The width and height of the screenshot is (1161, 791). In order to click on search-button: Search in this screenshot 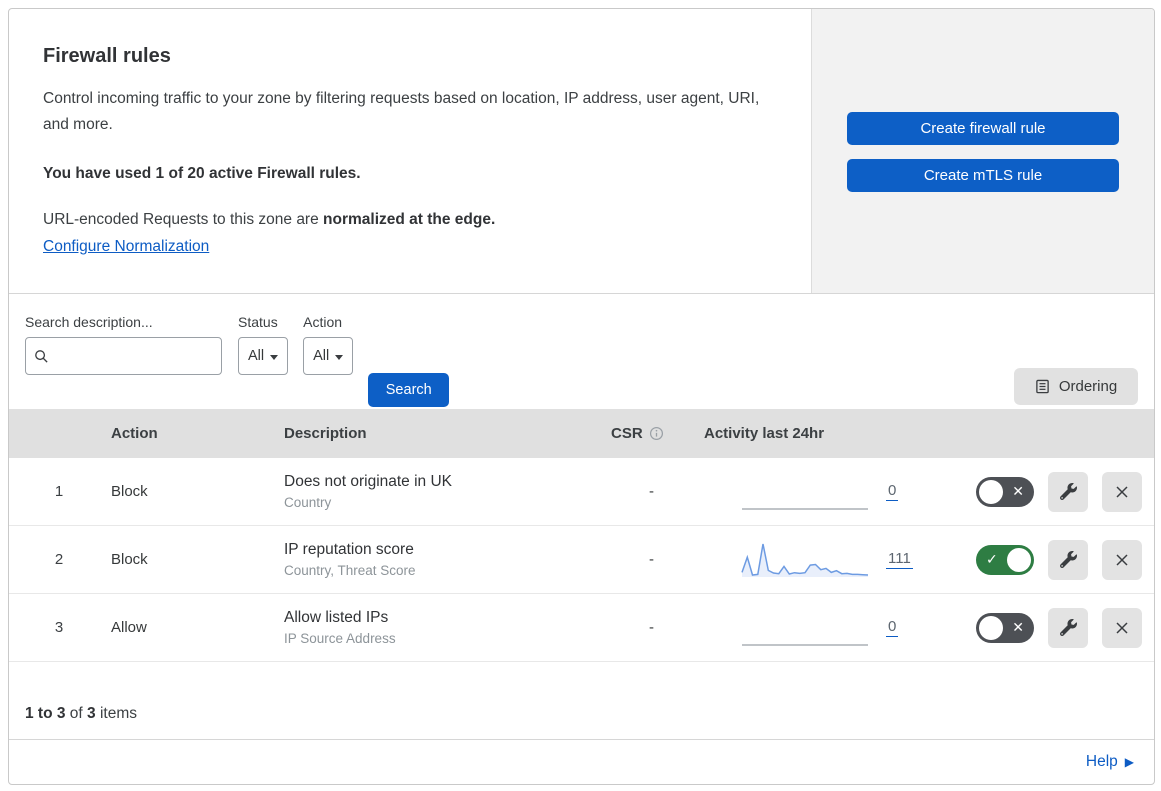, I will do `click(409, 390)`.